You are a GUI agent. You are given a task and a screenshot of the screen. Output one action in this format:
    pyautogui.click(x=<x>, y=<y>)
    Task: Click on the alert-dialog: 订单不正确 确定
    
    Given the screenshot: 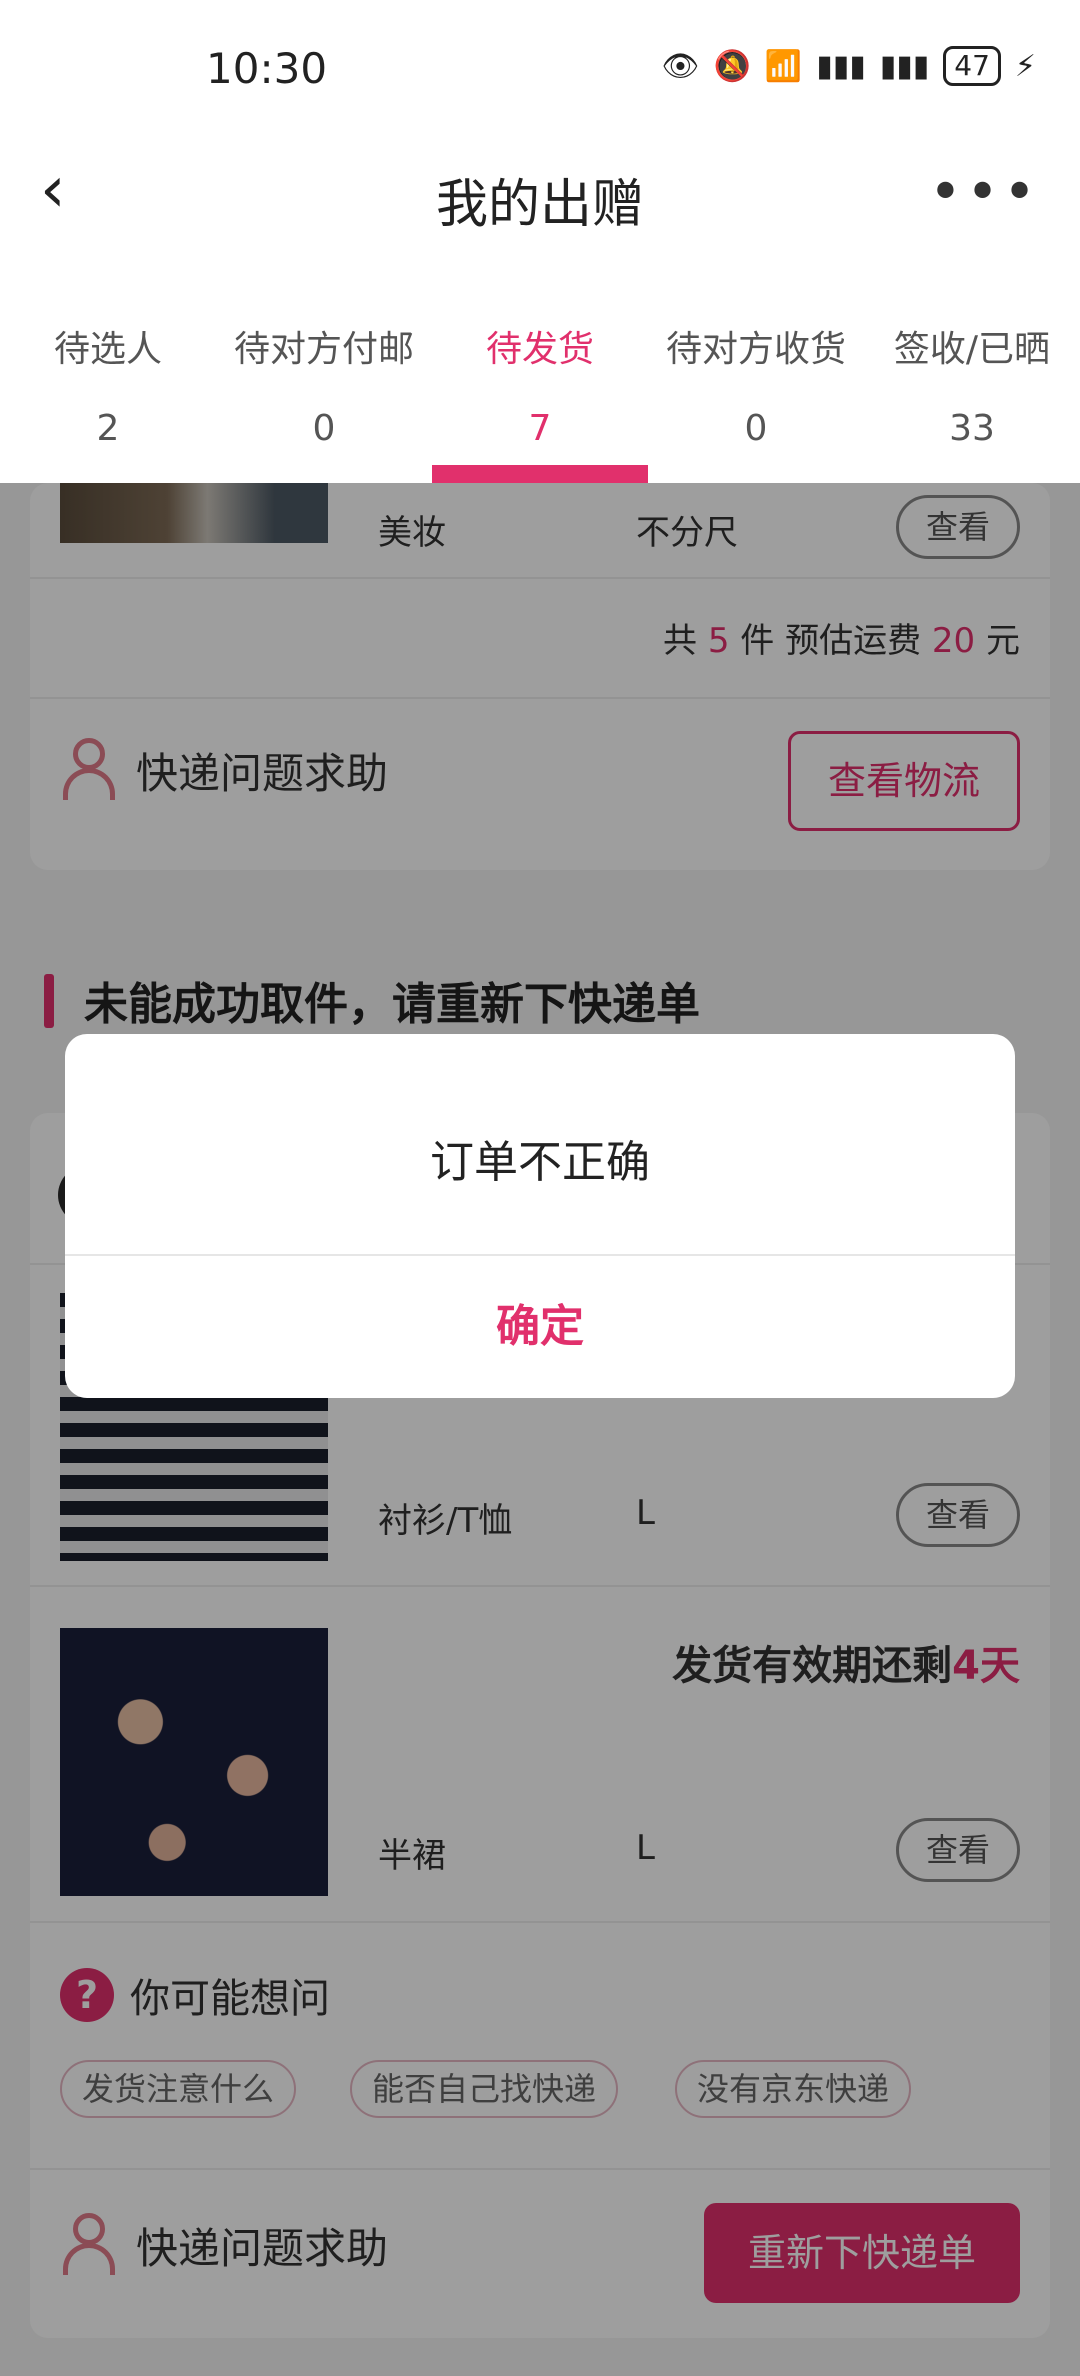 What is the action you would take?
    pyautogui.click(x=540, y=1216)
    